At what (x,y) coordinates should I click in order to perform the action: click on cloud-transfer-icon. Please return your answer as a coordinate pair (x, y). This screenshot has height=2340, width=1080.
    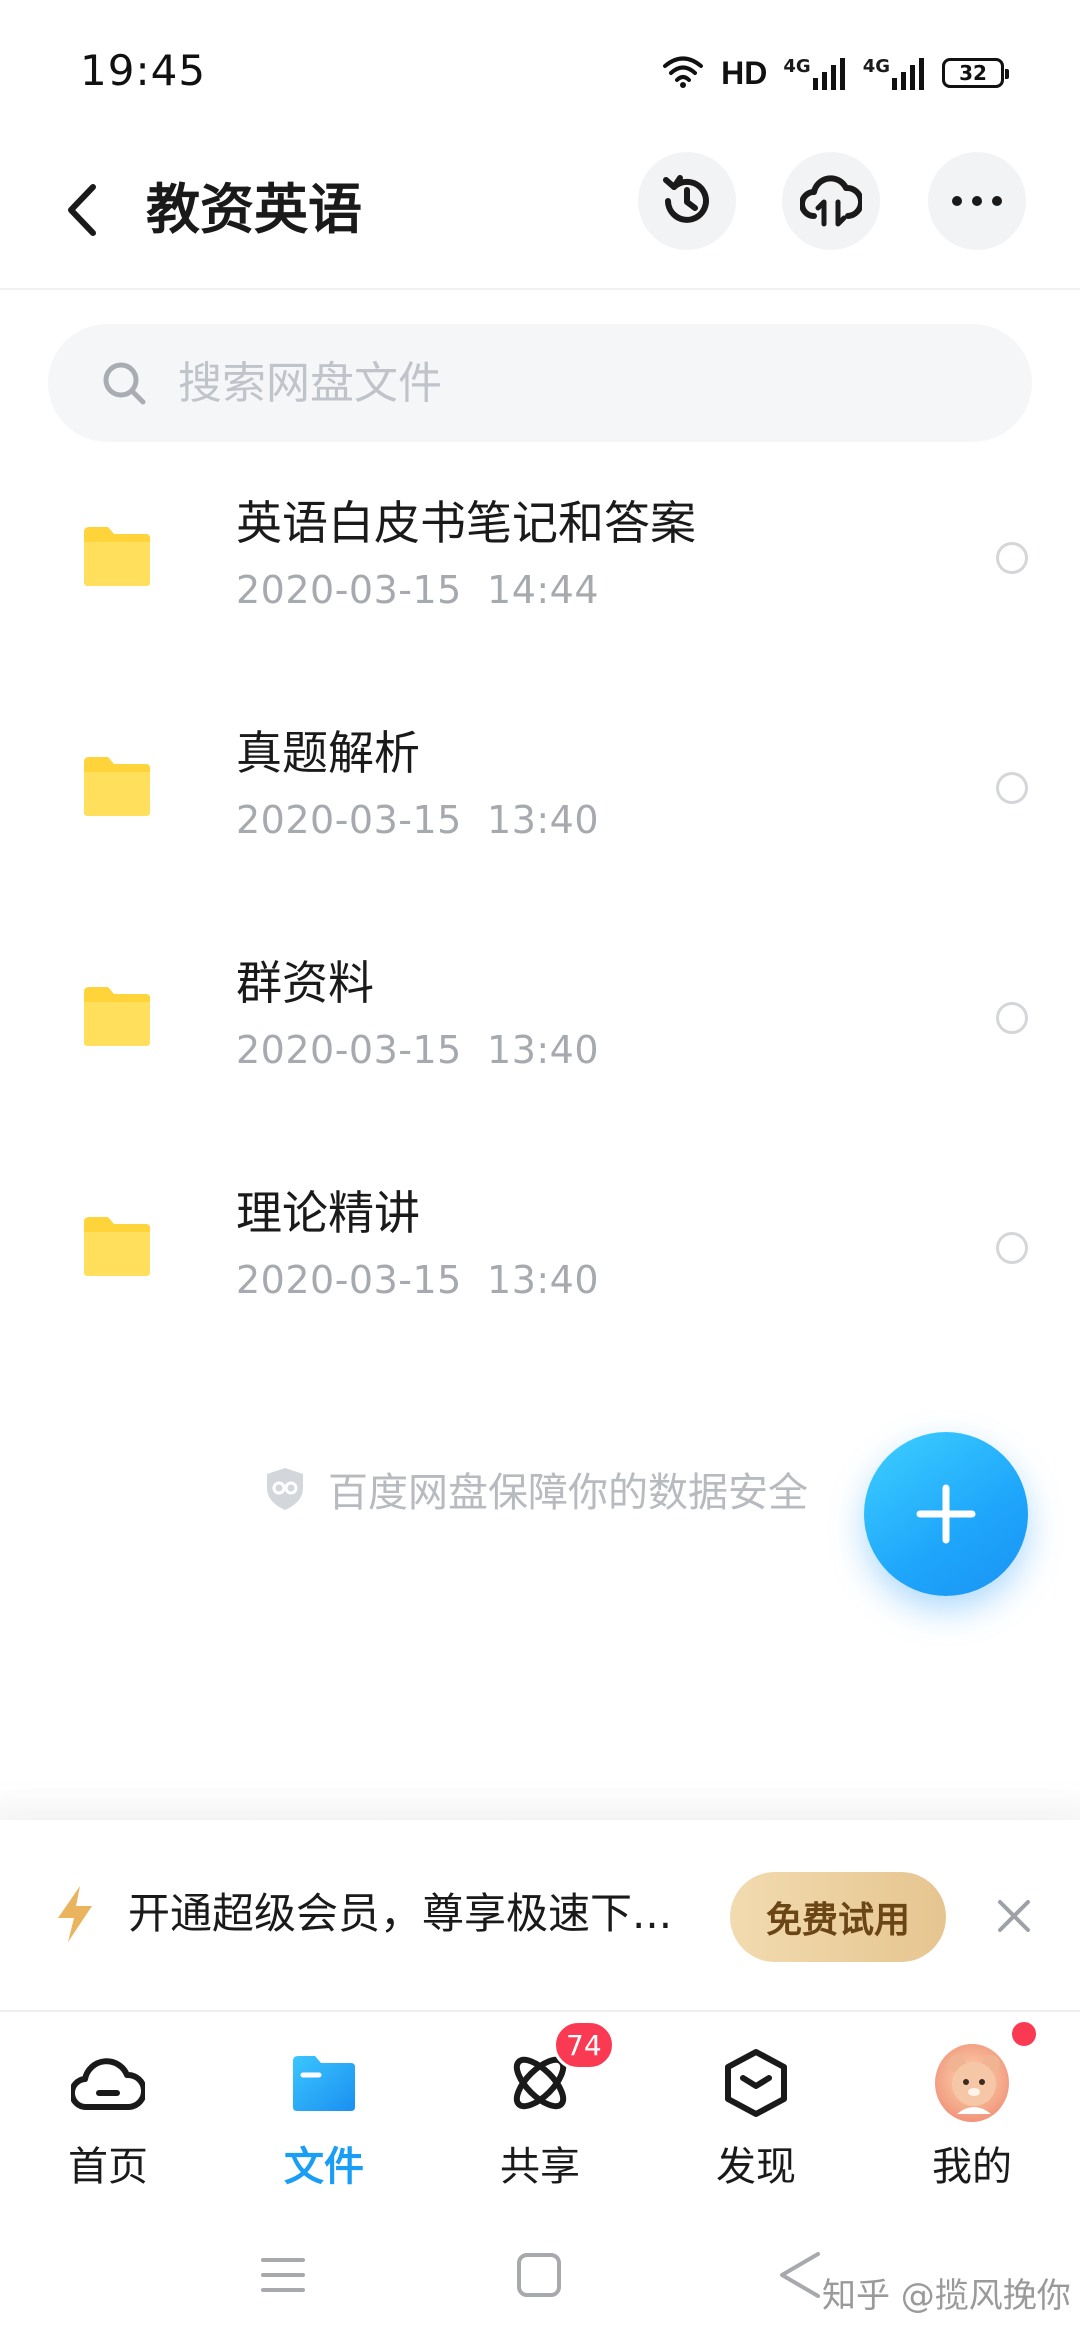
    Looking at the image, I should click on (831, 201).